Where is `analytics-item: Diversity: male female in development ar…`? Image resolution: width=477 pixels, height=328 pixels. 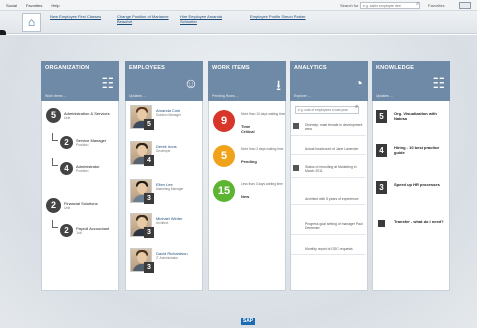 analytics-item: Diversity: male female in development ar… is located at coordinates (328, 129).